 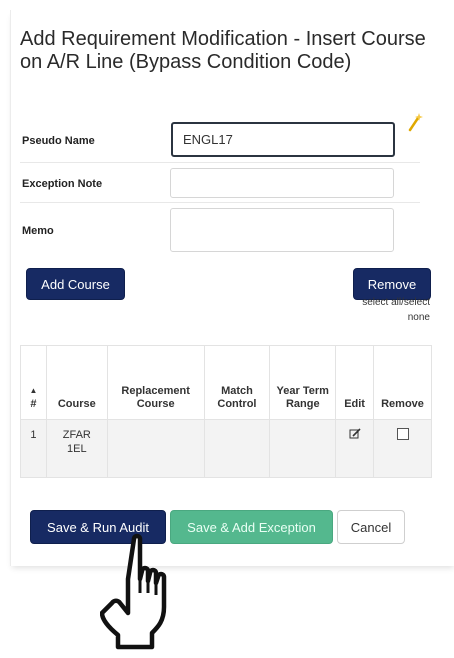 I want to click on save-add-exception-label: Save & Add Exception, so click(x=251, y=527).